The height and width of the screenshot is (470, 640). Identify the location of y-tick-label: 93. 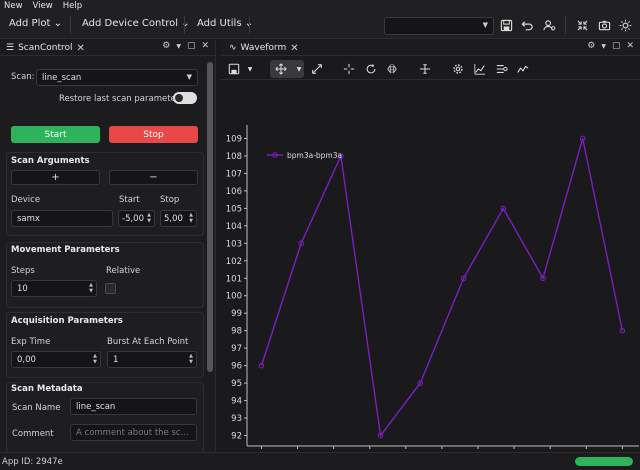
(236, 419).